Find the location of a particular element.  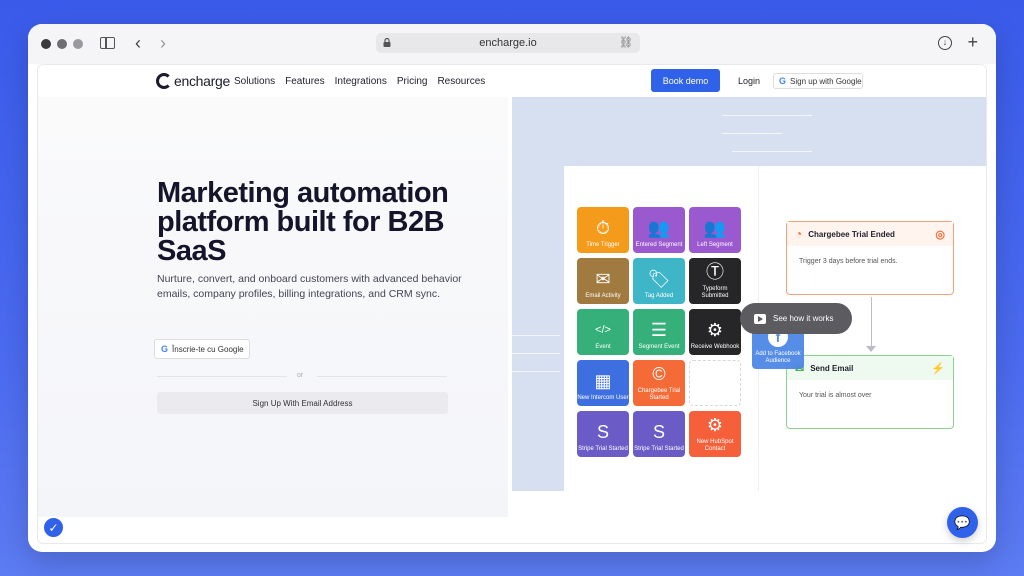

typeform-icon: Ⓣ is located at coordinates (715, 272).